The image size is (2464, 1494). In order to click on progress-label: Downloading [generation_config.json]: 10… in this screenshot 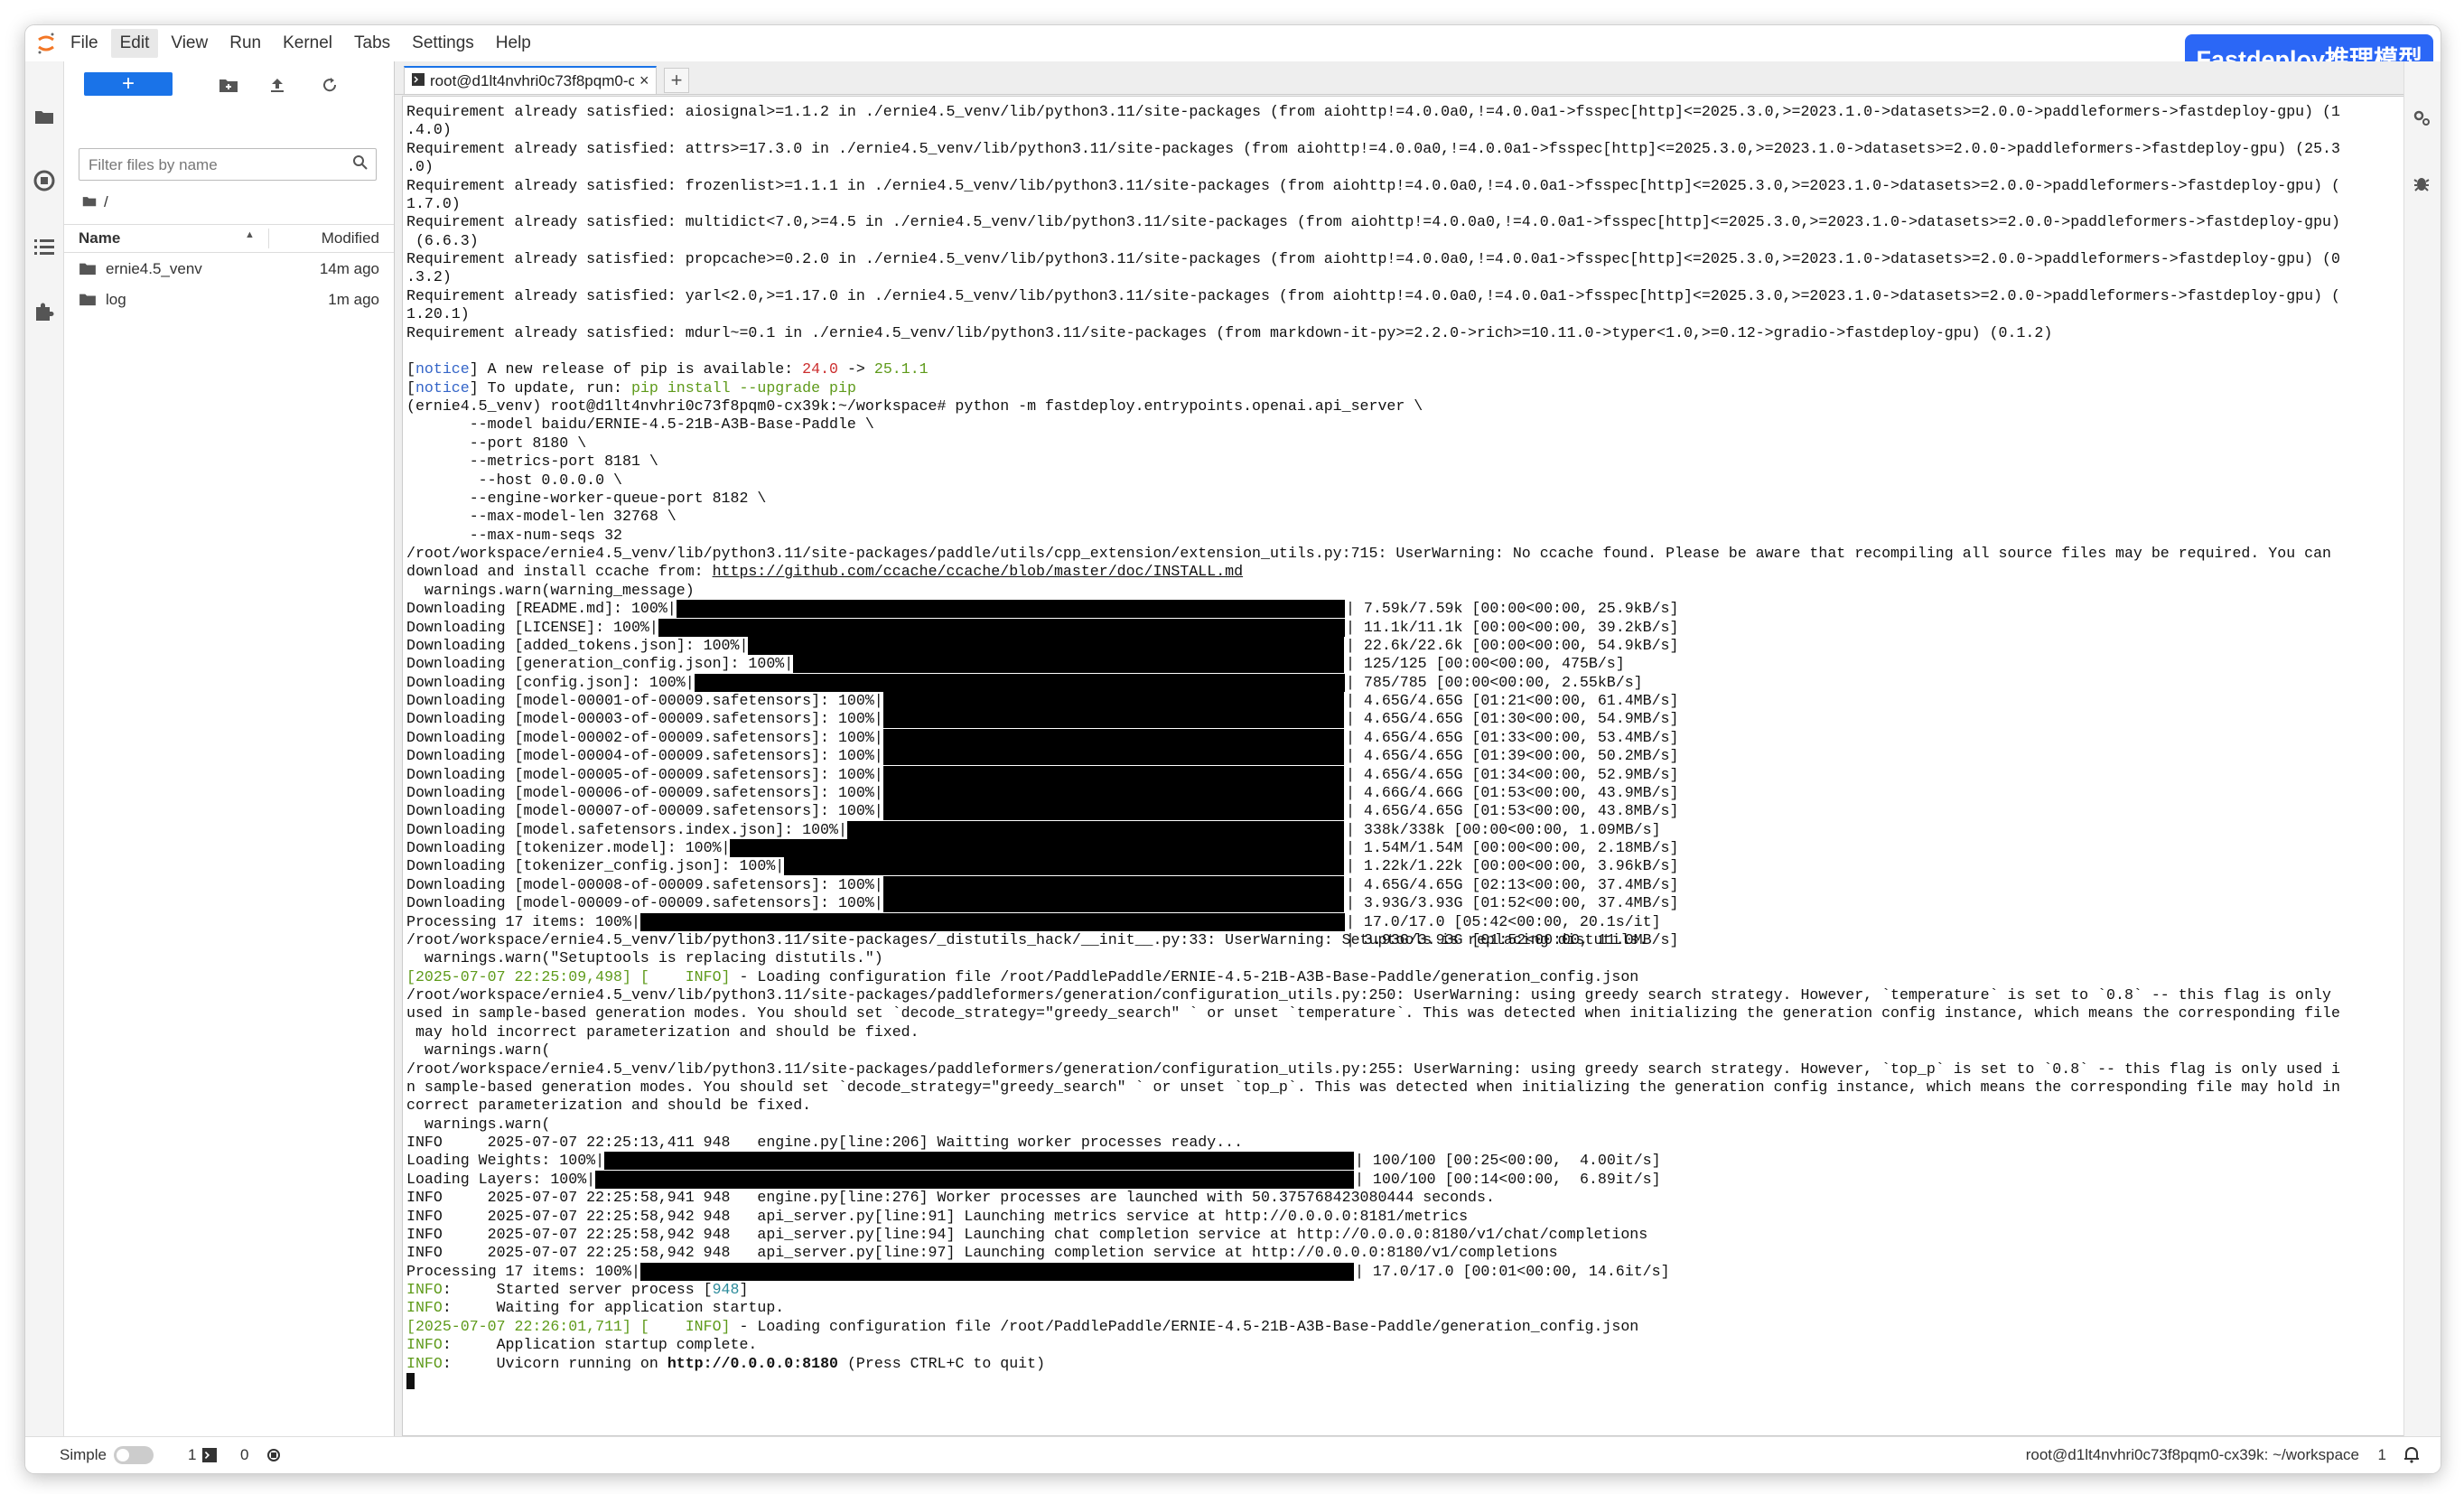, I will do `click(600, 664)`.